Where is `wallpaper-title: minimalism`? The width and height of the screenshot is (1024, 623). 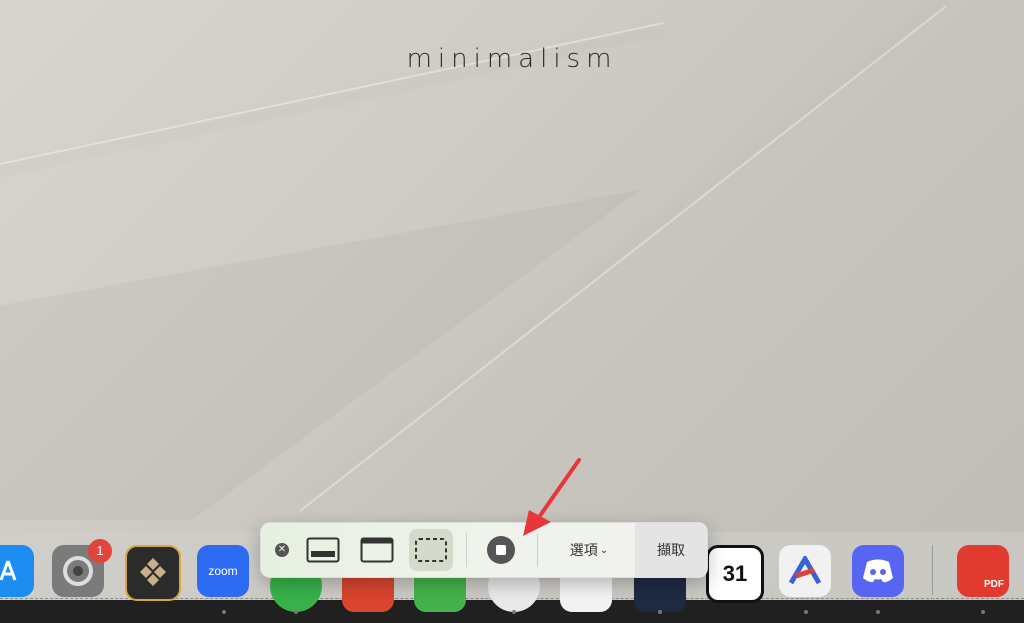 wallpaper-title: minimalism is located at coordinates (512, 59).